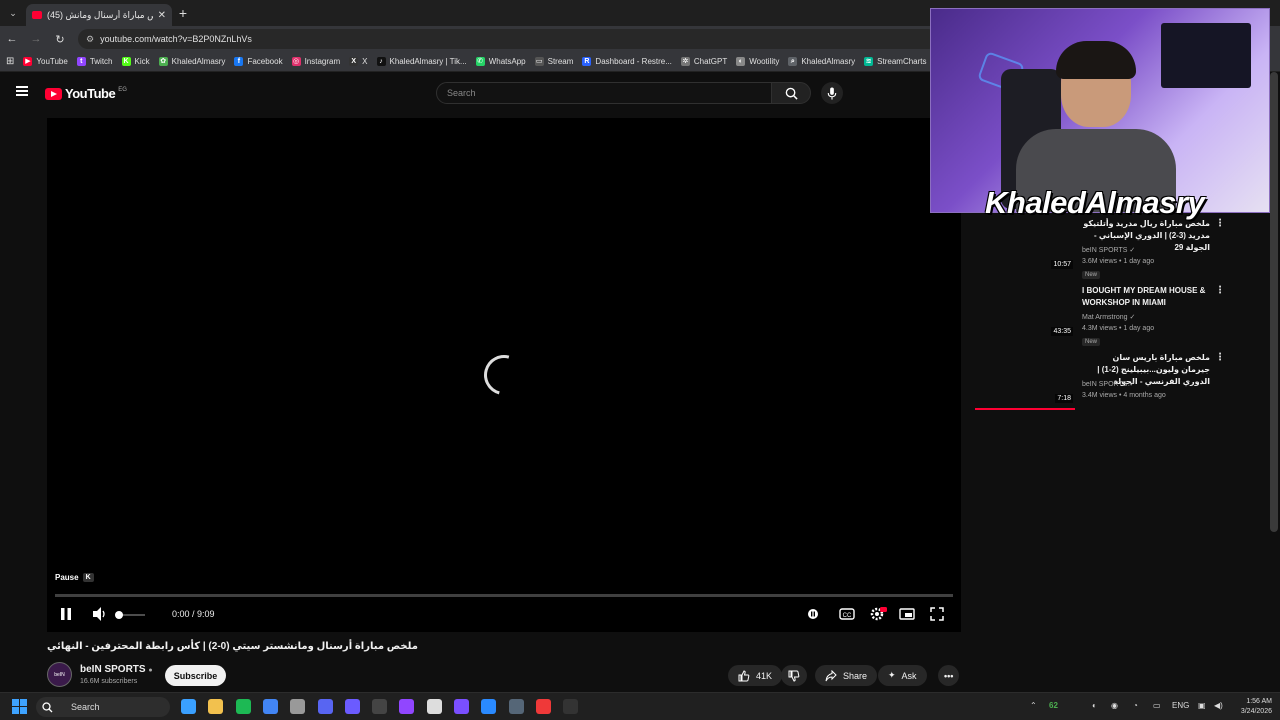 Image resolution: width=1280 pixels, height=720 pixels. I want to click on tray-app-icon: ◐, so click(1094, 705).